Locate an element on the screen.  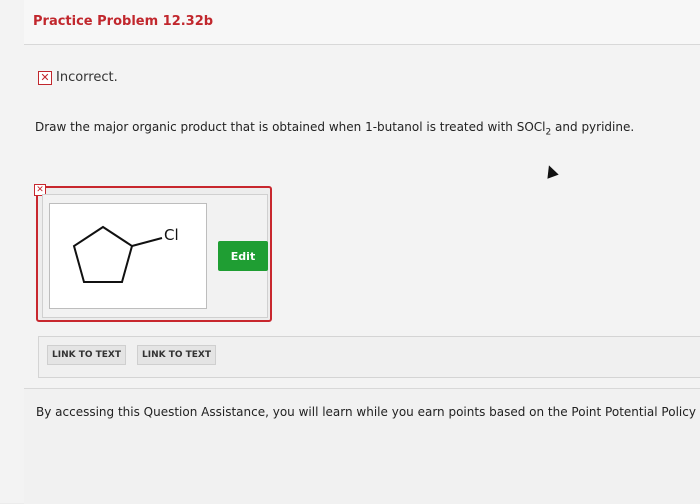
close-icon: ✕ is located at coordinates (45, 77).